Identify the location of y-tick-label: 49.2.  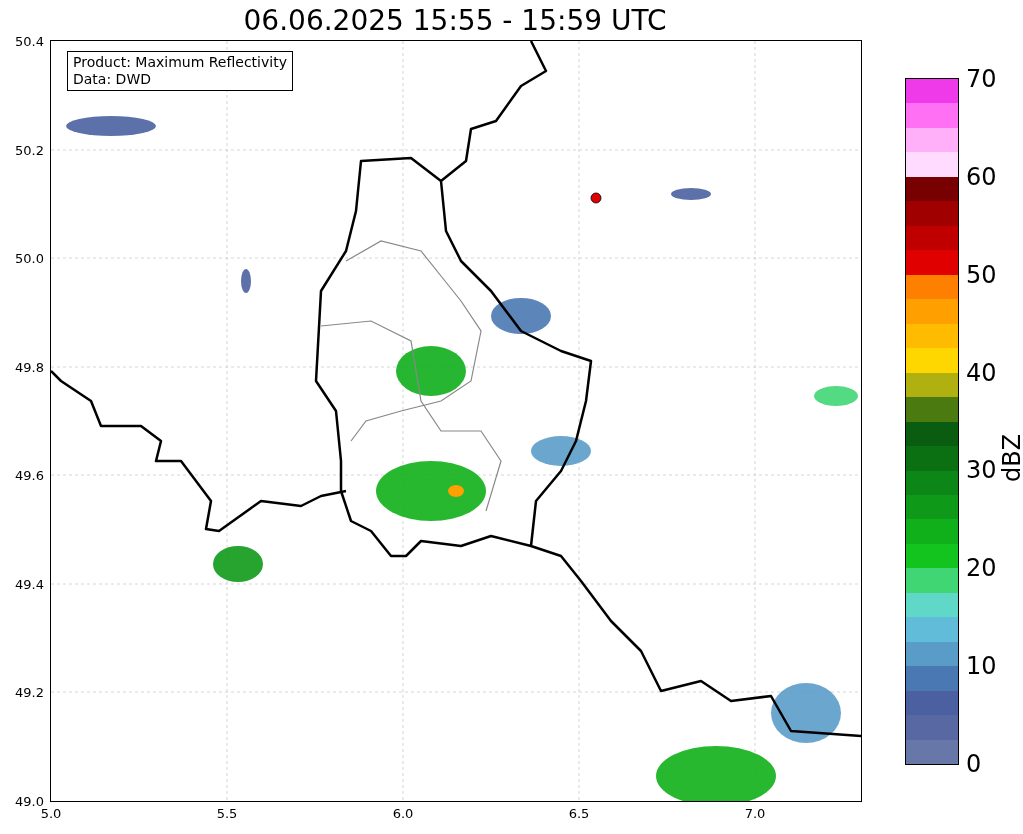
(29, 692).